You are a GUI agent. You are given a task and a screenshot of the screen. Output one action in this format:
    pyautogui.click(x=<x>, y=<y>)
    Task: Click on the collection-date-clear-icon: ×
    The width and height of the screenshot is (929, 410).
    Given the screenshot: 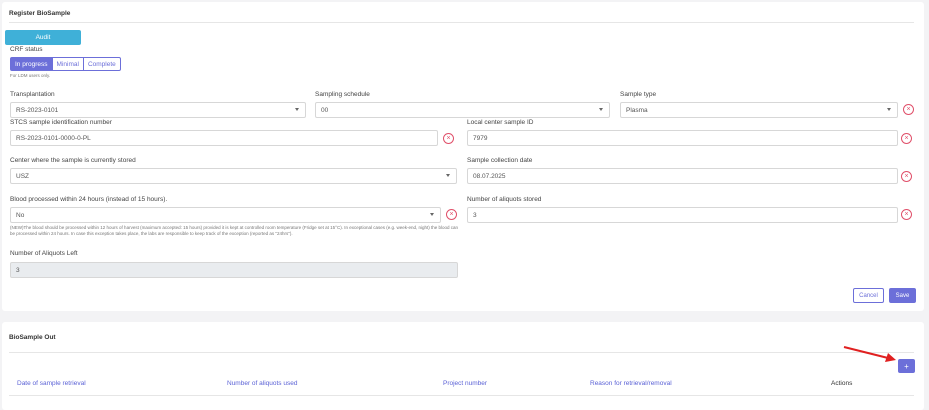 What is the action you would take?
    pyautogui.click(x=906, y=176)
    